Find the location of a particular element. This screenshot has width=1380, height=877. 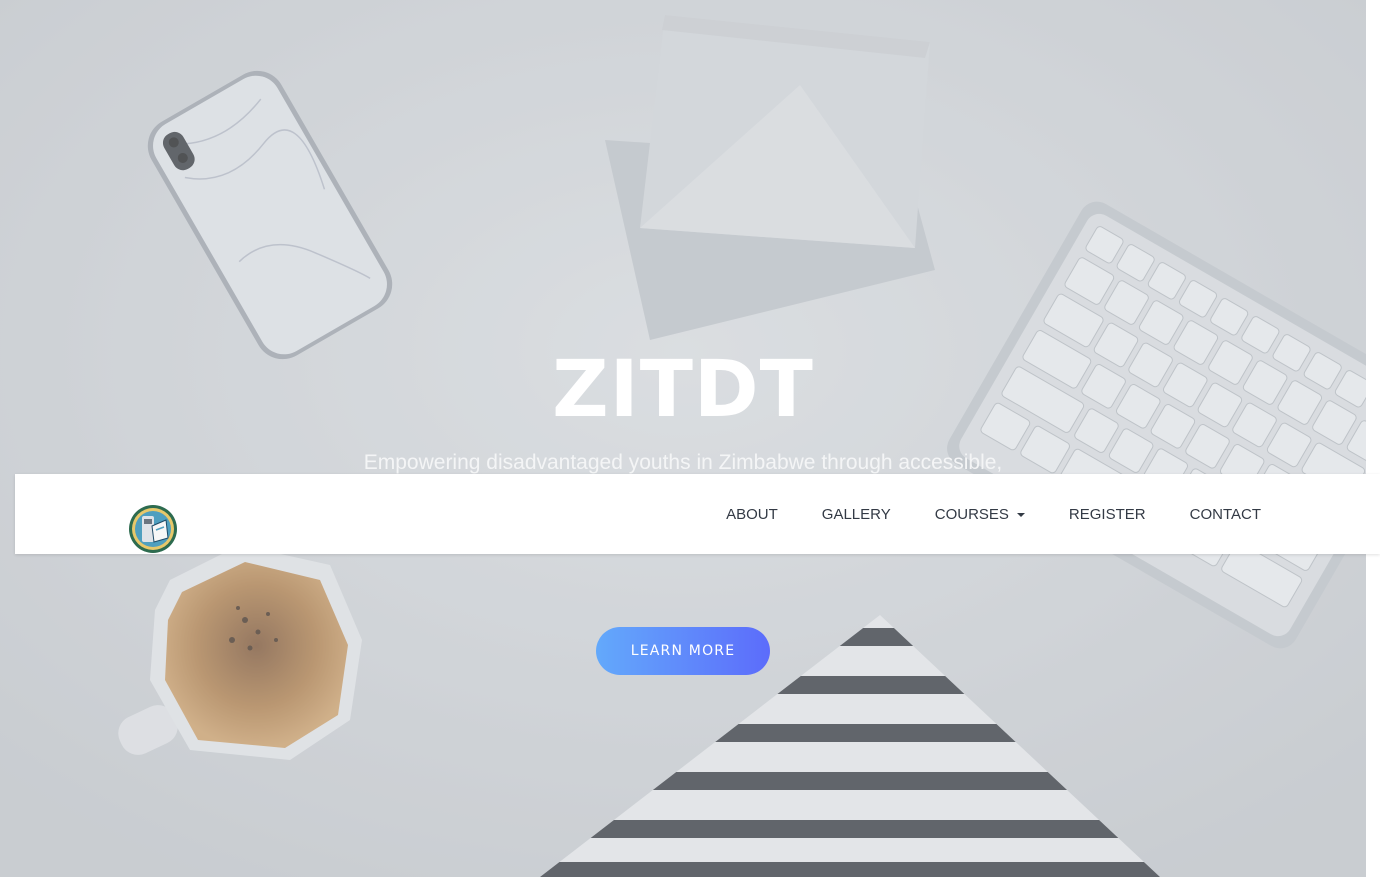

nav-item-register: REGISTER is located at coordinates (1107, 514).